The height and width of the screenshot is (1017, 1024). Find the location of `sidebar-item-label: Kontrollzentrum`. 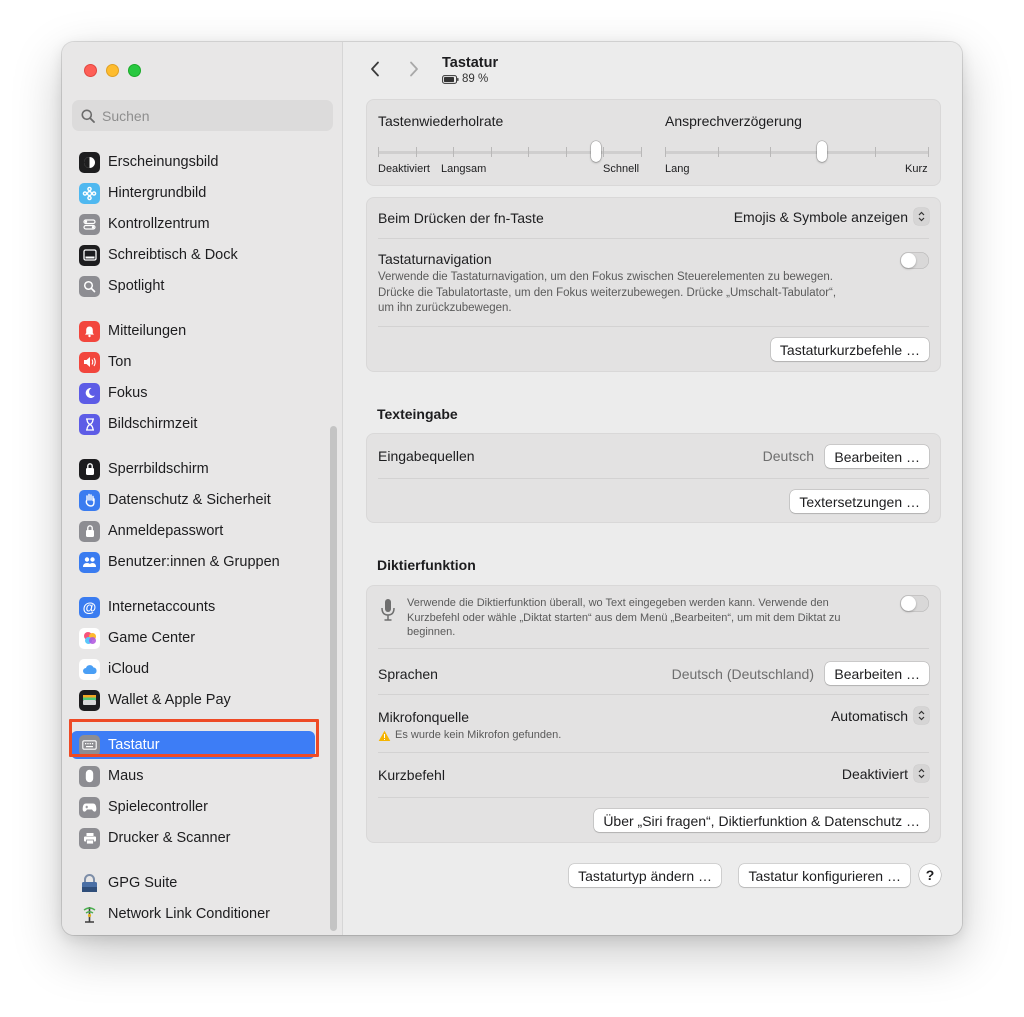

sidebar-item-label: Kontrollzentrum is located at coordinates (159, 224).